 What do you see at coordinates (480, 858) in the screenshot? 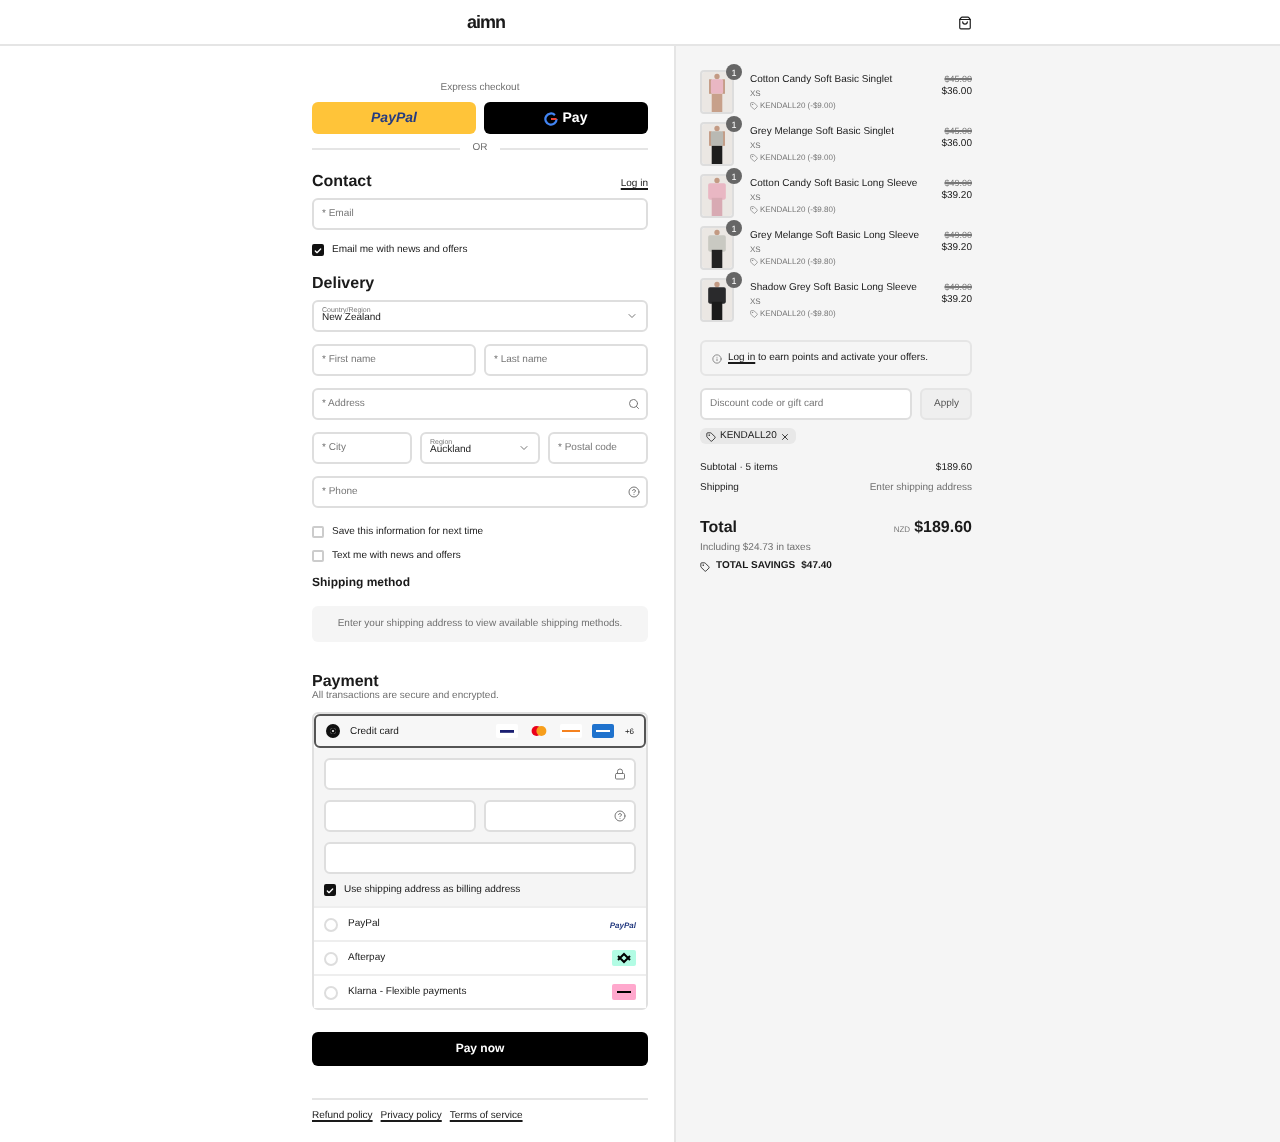
I see `name-on-card-field` at bounding box center [480, 858].